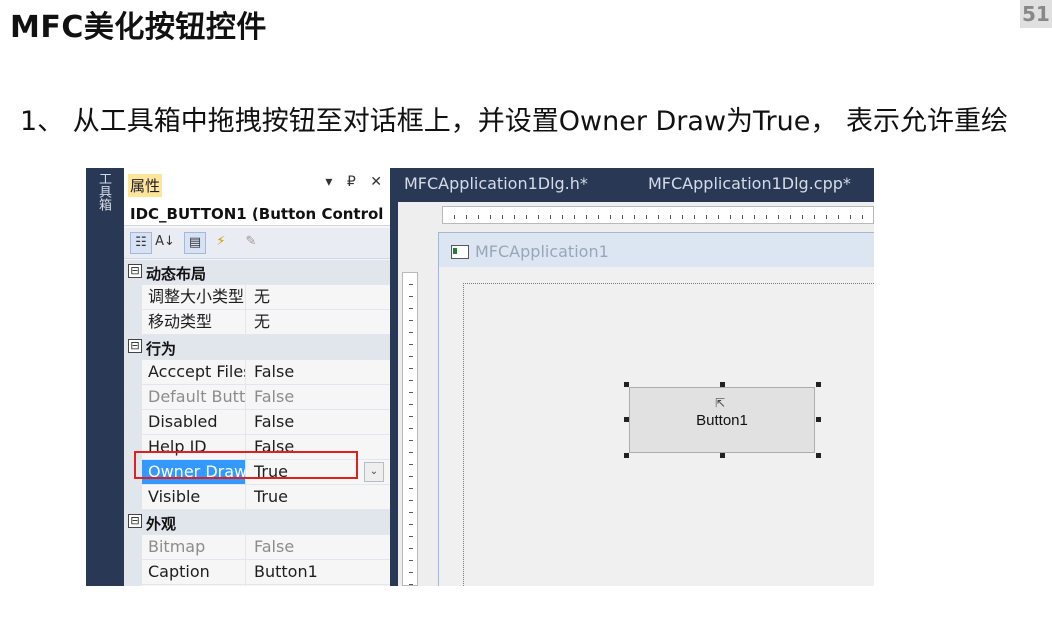  I want to click on toolbox-strip: 工具箱, so click(105, 377).